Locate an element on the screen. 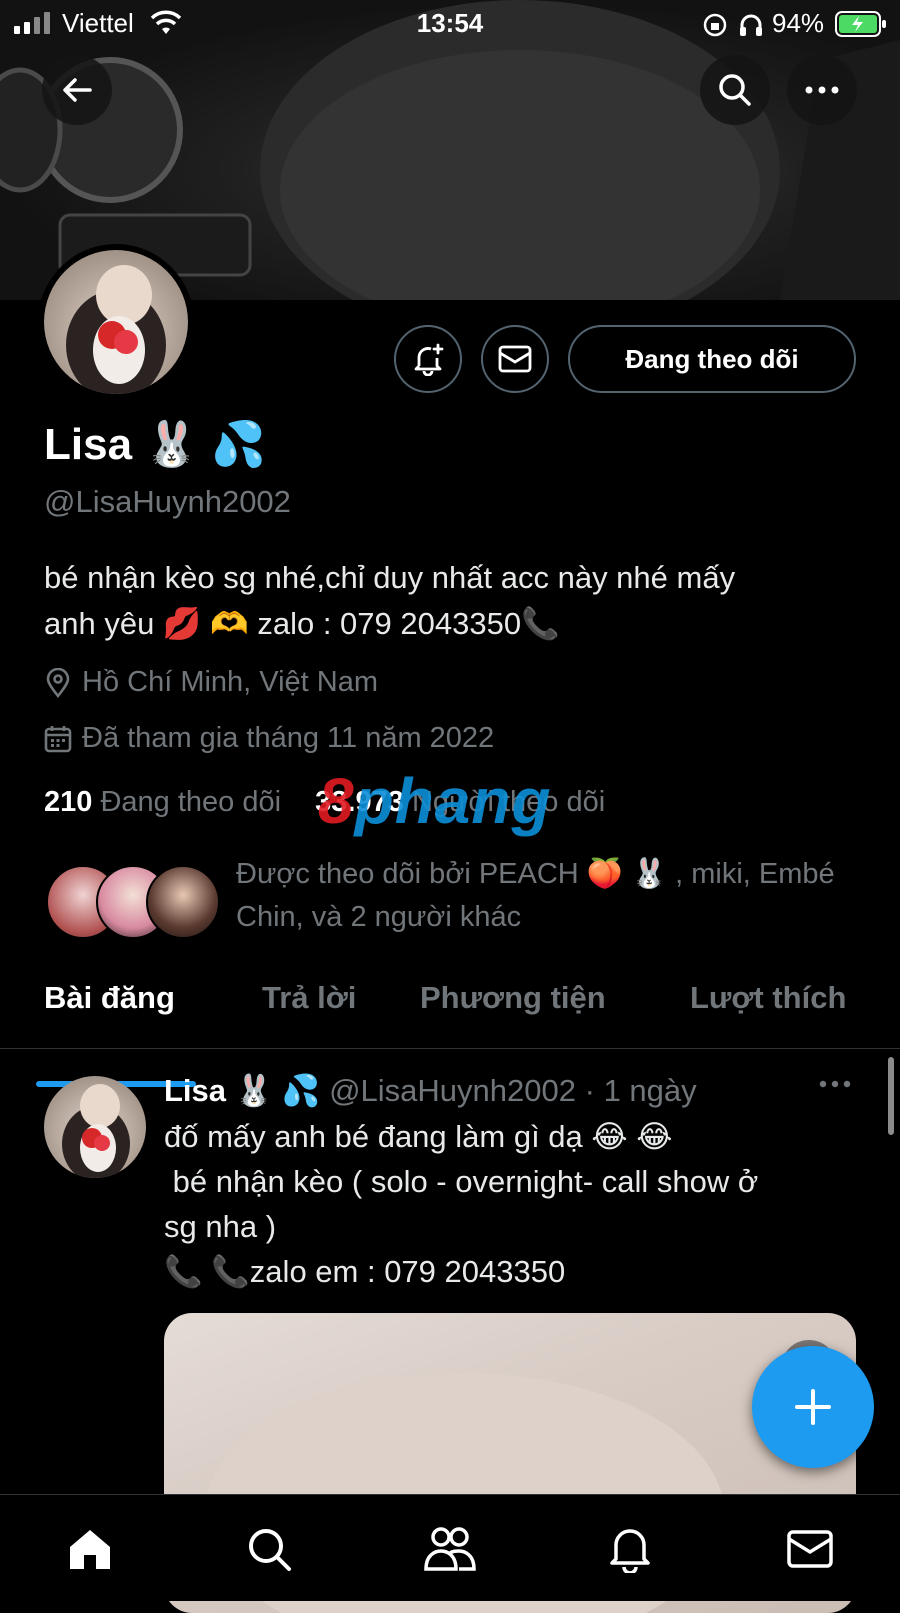  status-time: 13:54 is located at coordinates (450, 23).